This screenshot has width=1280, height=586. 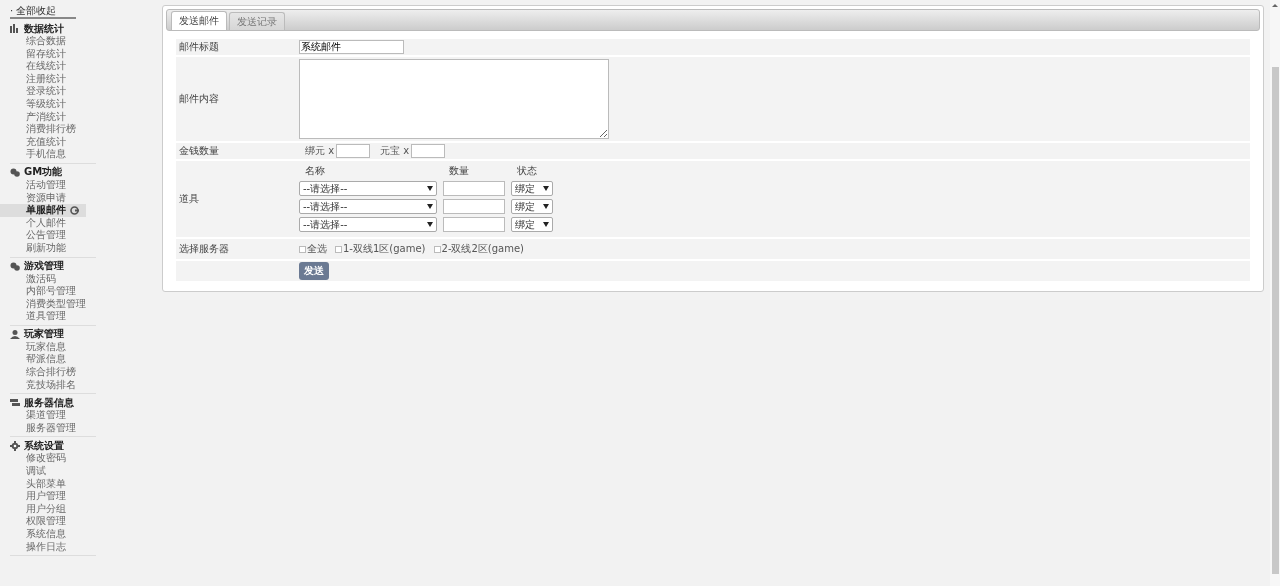 What do you see at coordinates (459, 171) in the screenshot?
I see `column-header: 数量` at bounding box center [459, 171].